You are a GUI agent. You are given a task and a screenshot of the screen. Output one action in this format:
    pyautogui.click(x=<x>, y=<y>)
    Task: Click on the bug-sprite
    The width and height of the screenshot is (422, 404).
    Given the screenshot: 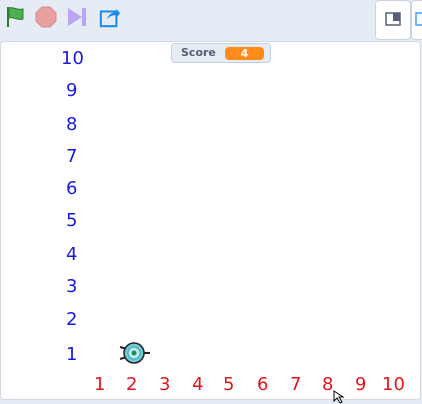 What is the action you would take?
    pyautogui.click(x=135, y=353)
    